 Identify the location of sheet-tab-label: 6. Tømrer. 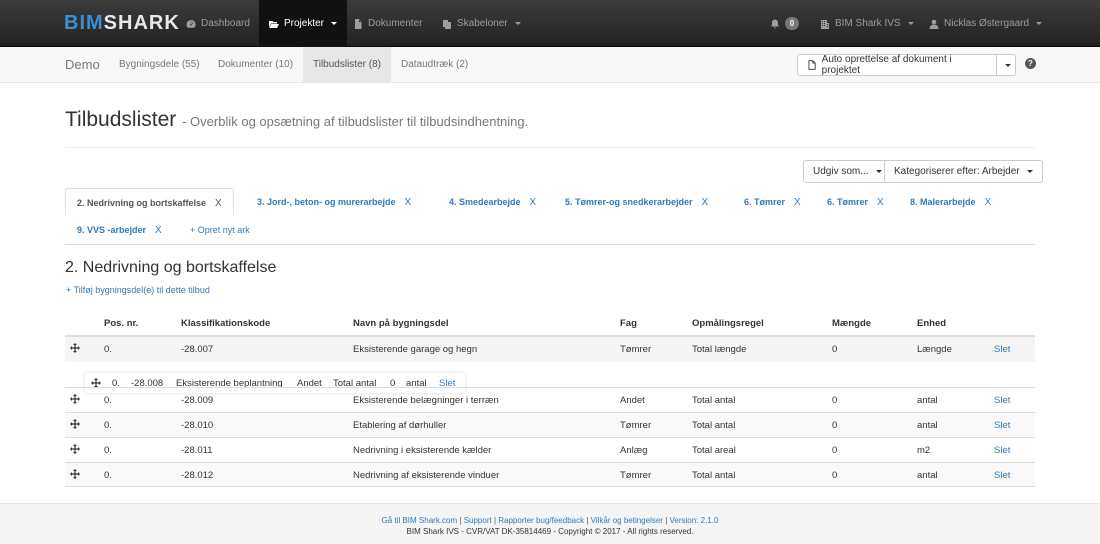
(848, 202).